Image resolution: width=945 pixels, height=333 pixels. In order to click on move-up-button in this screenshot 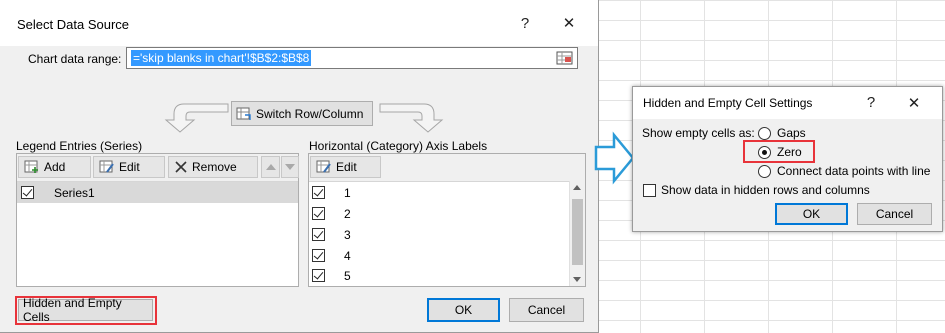, I will do `click(270, 167)`.